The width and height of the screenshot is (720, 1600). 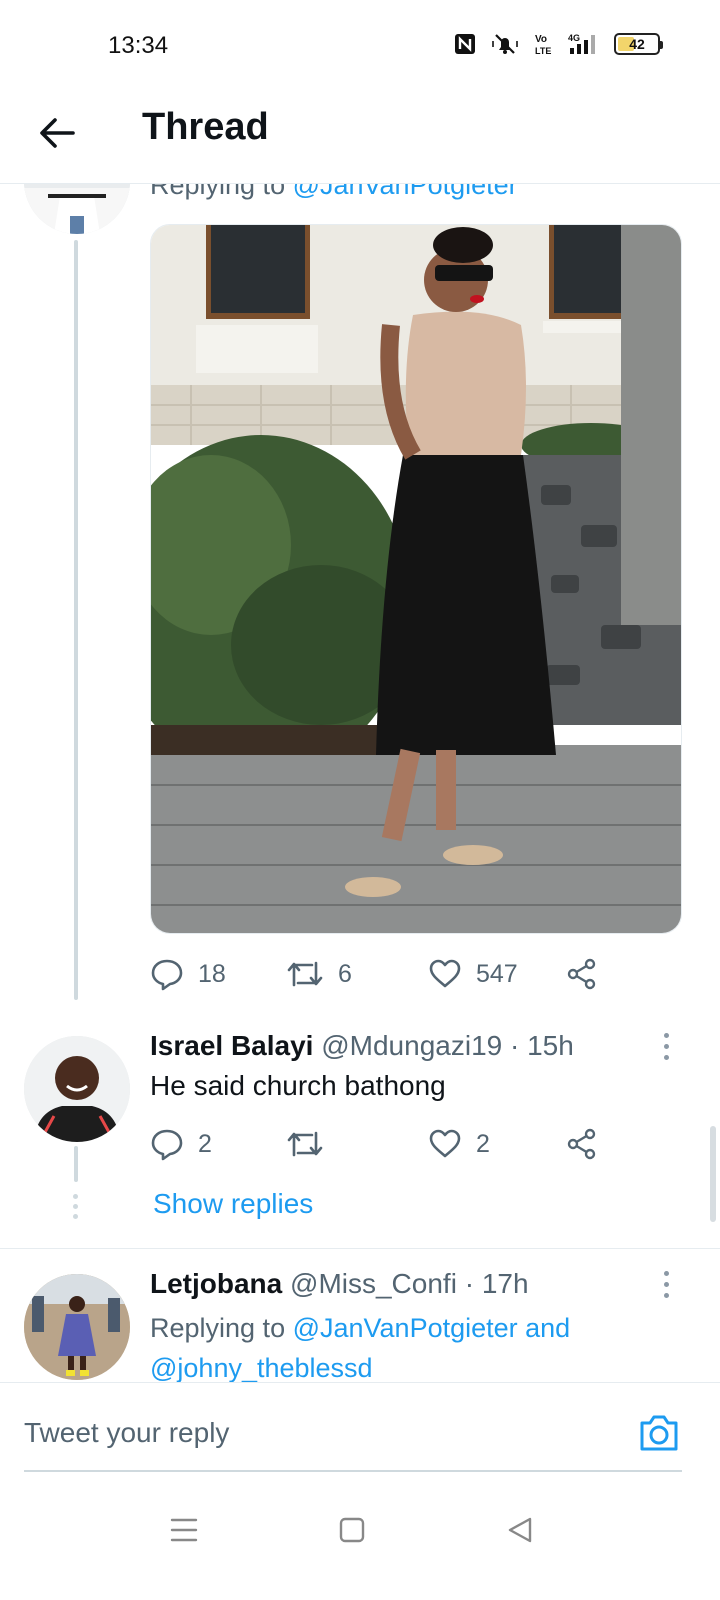 I want to click on status-icons: Vo LTE 4G 42, so click(x=558, y=44).